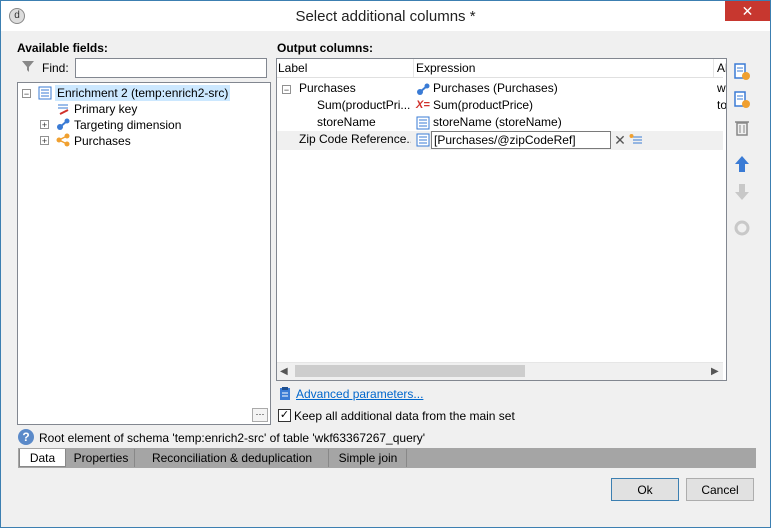 This screenshot has width=771, height=528. I want to click on scroll-right-icon: ▶, so click(715, 371).